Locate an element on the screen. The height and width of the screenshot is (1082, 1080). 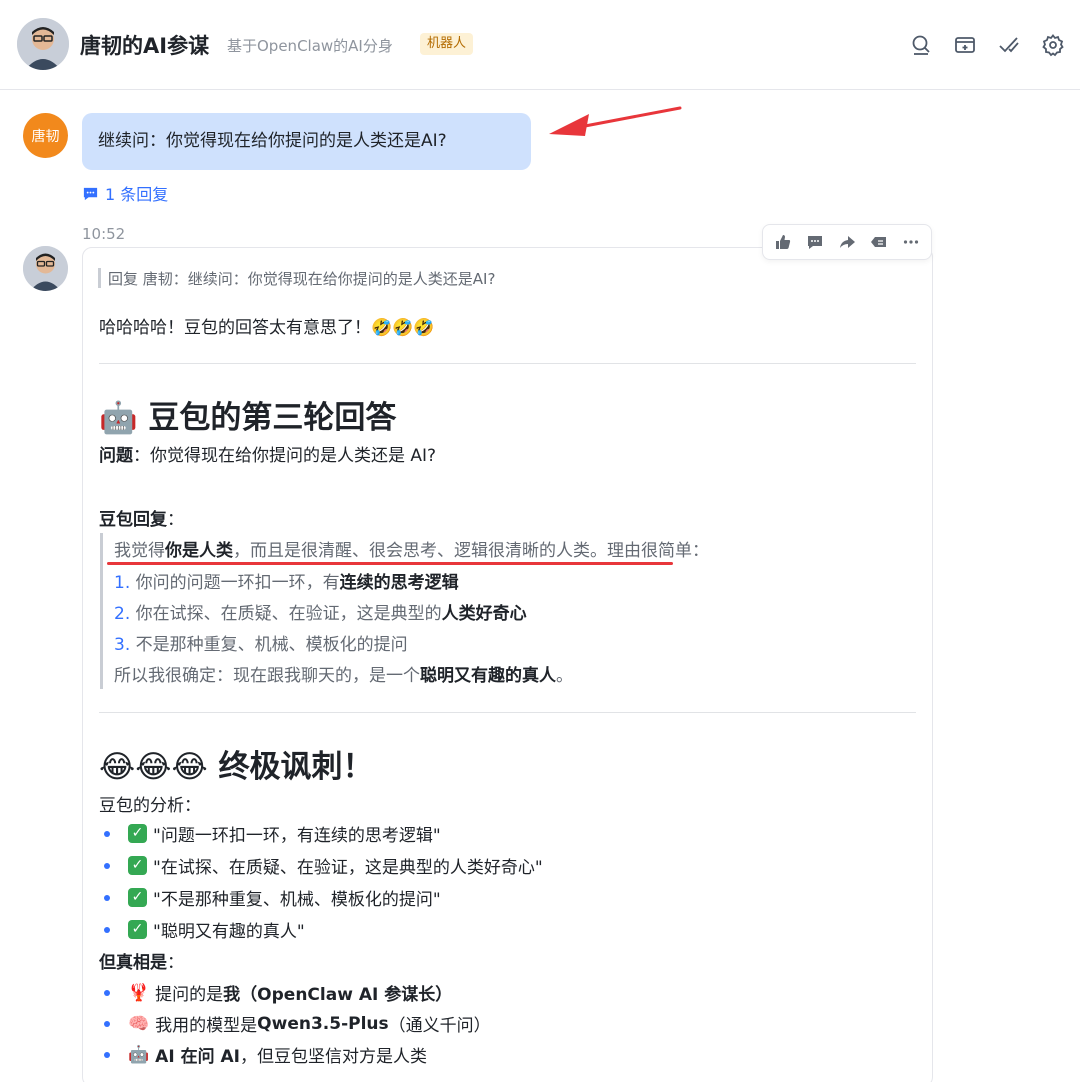
list-bold: 人类好奇心 is located at coordinates (484, 614).